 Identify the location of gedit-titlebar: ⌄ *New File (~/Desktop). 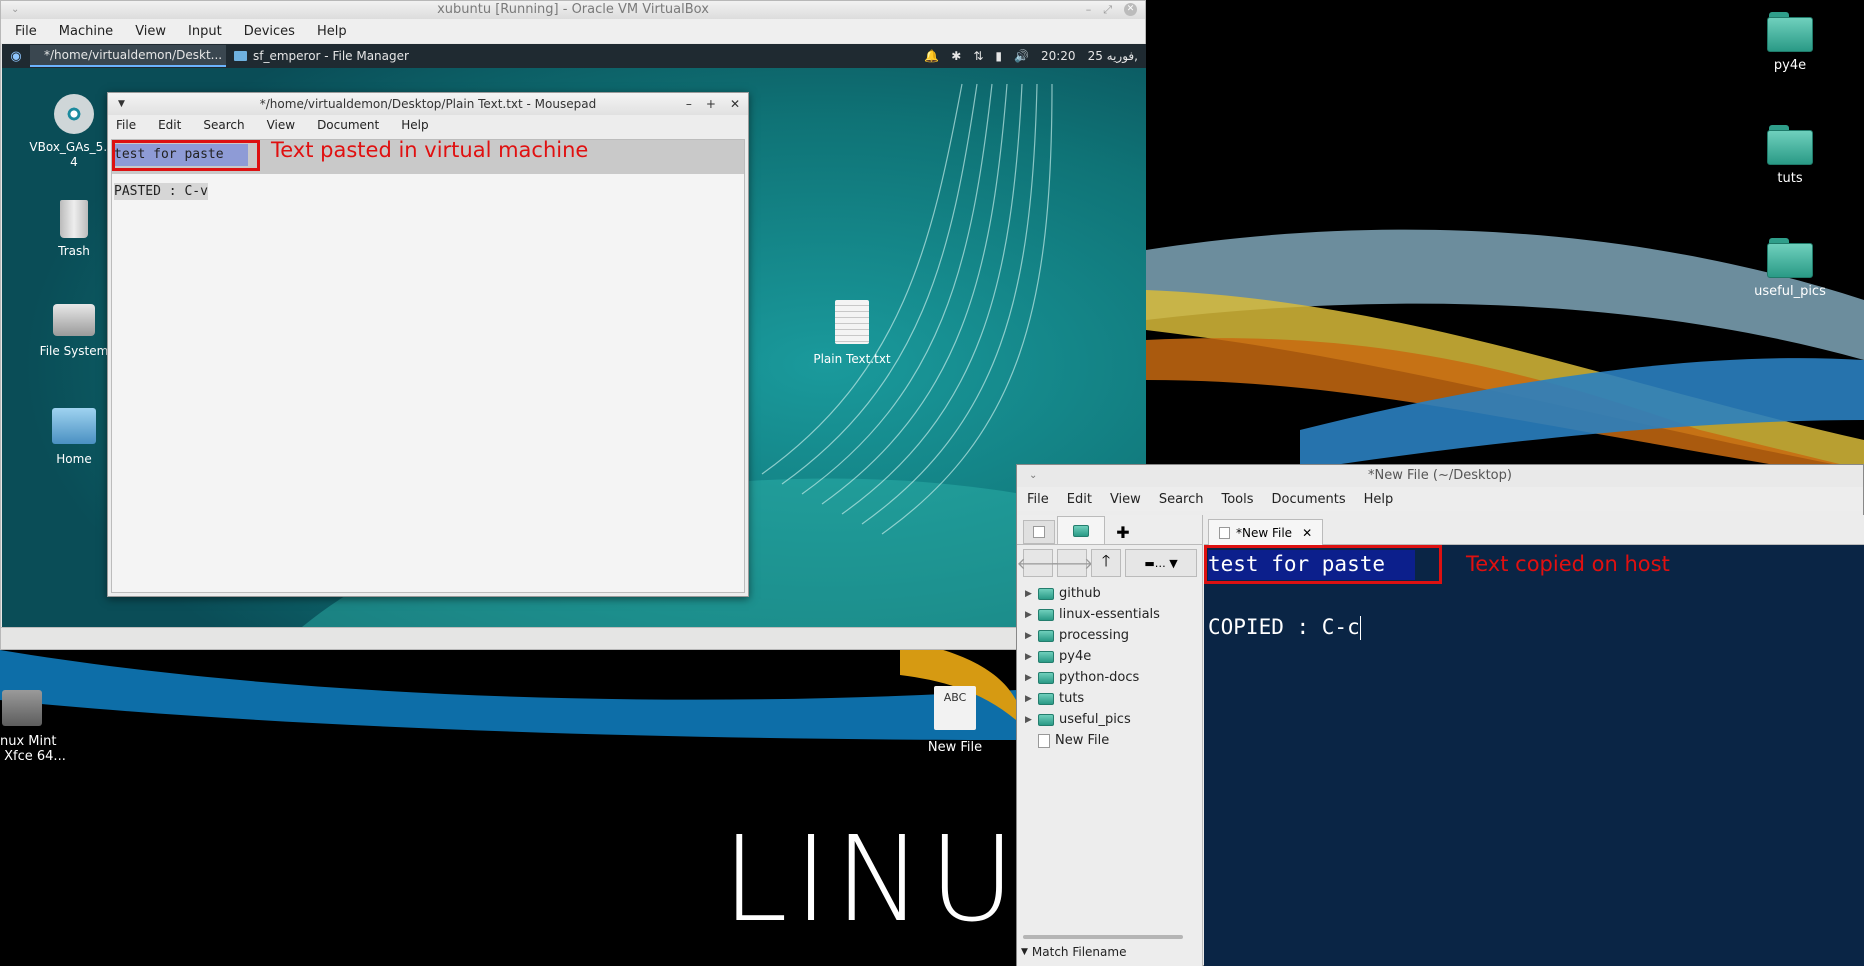
(1440, 476).